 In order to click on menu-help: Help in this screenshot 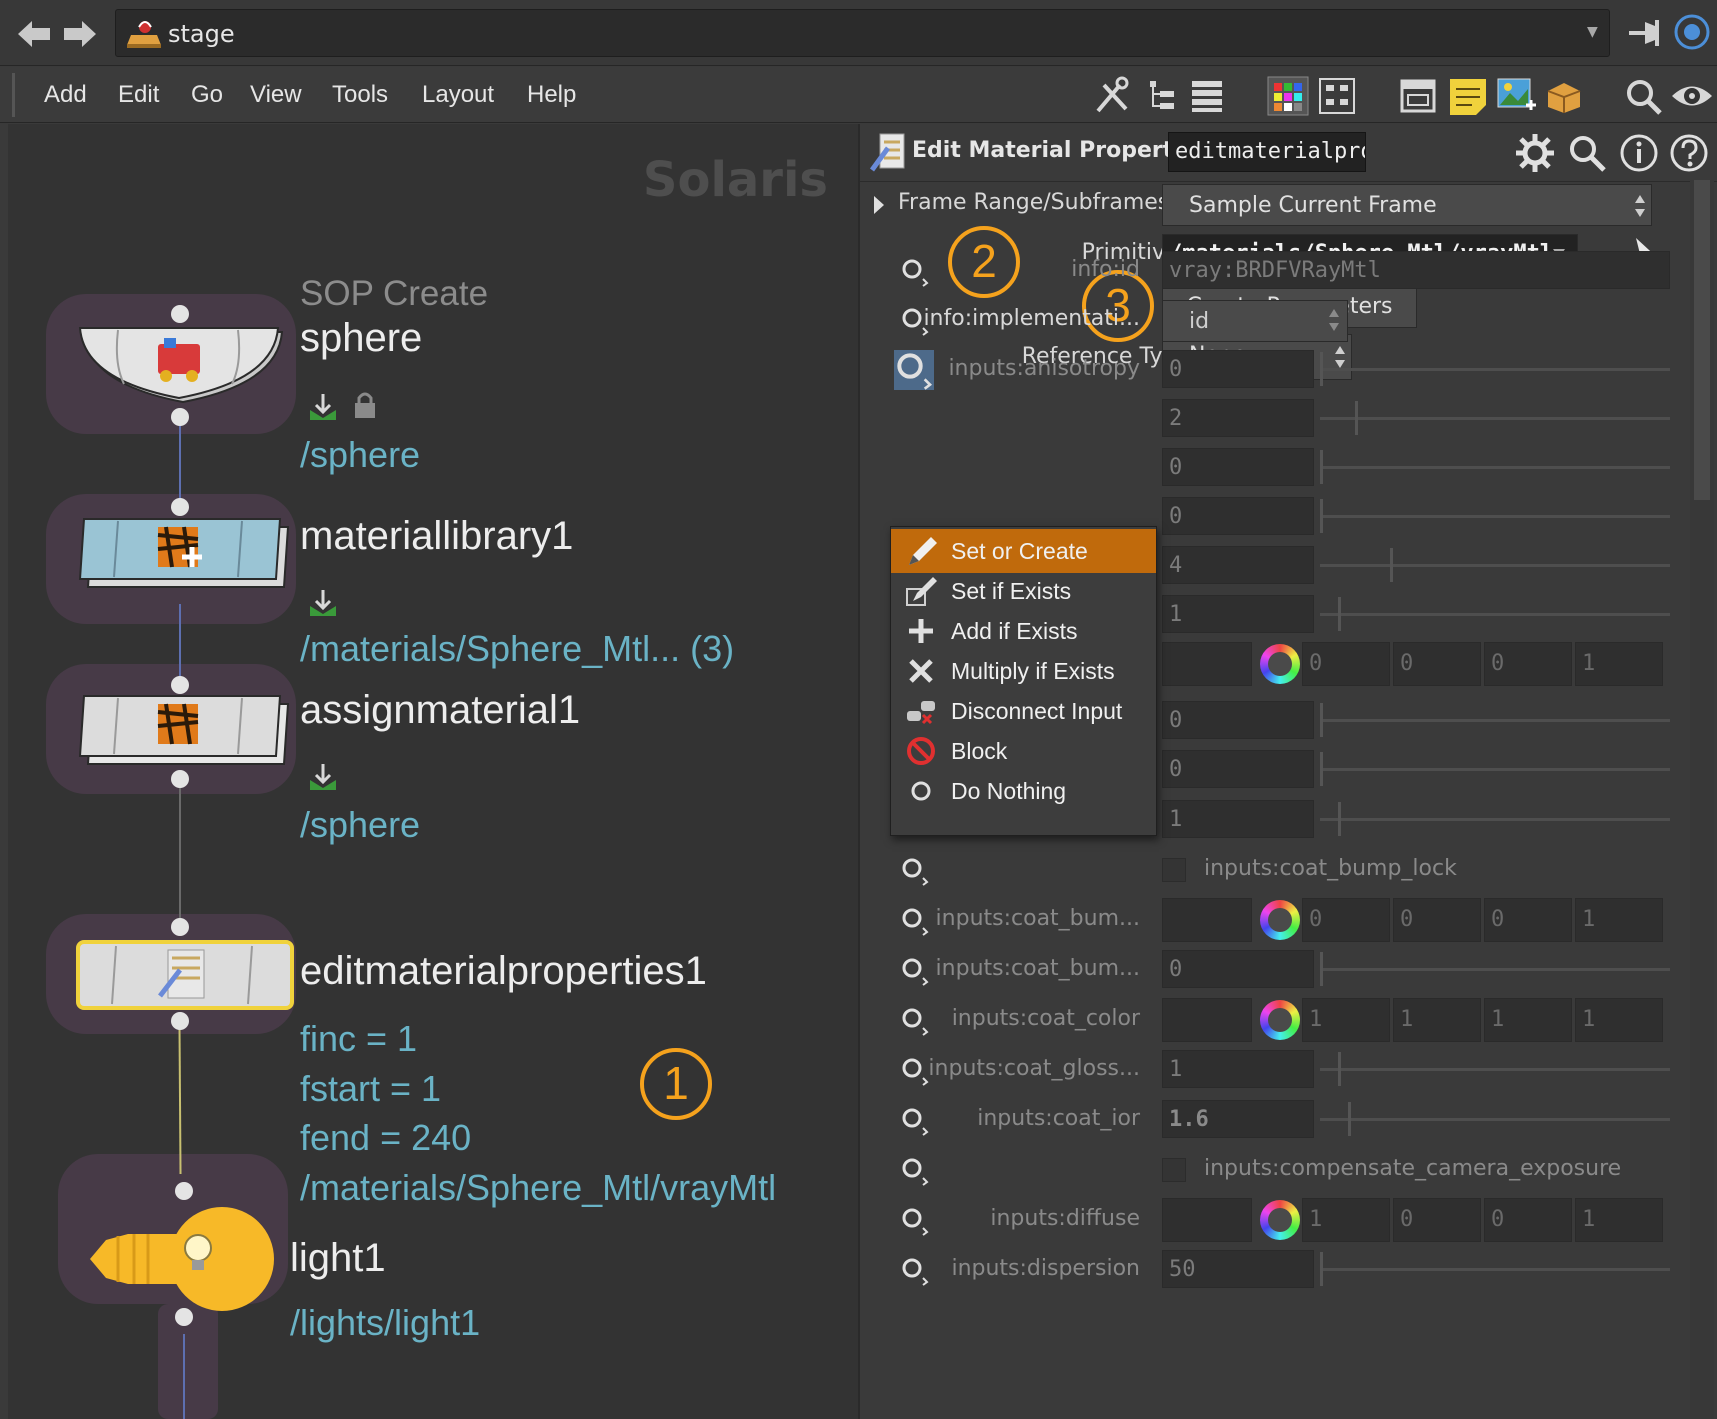, I will do `click(551, 95)`.